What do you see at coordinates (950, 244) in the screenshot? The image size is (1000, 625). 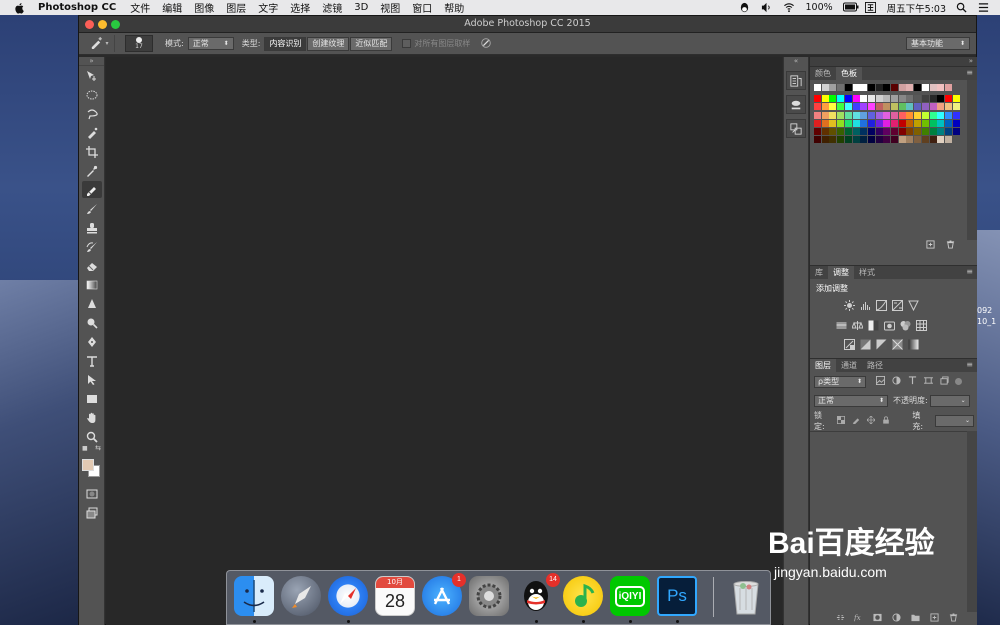 I see `delete-swatch-icon` at bounding box center [950, 244].